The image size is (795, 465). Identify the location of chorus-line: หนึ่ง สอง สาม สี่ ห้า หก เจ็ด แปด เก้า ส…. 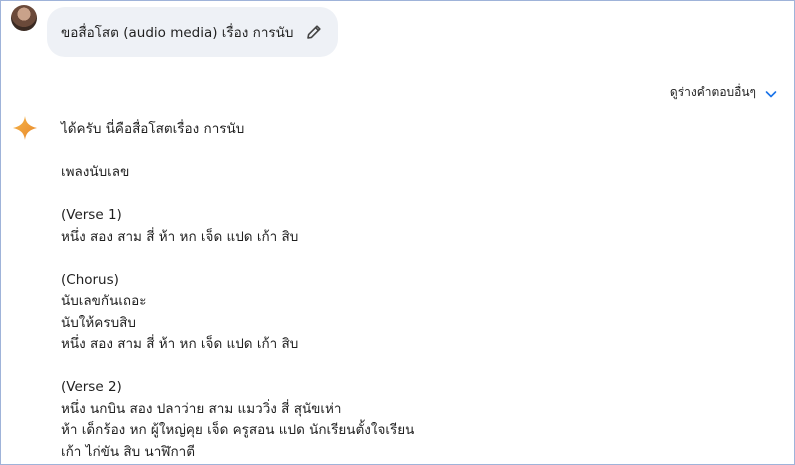
(180, 344).